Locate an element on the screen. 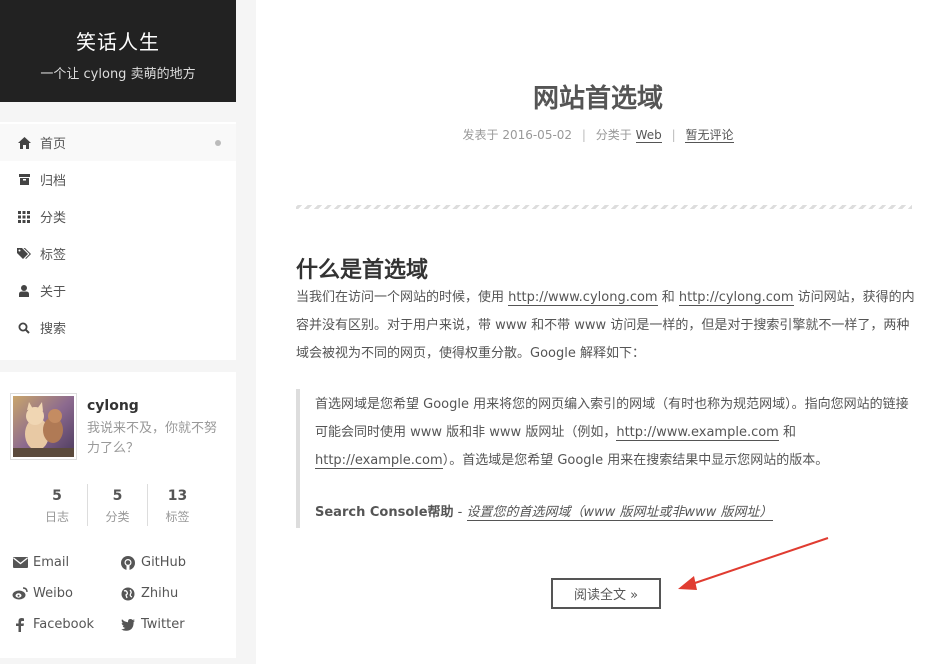 This screenshot has height=664, width=940. menu-item-search: 搜索 is located at coordinates (118, 327).